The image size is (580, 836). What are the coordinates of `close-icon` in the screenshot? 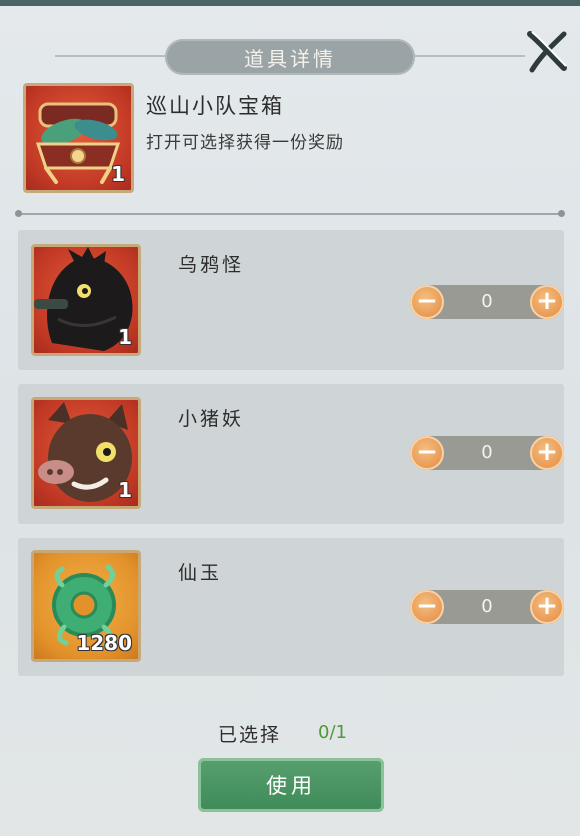 It's located at (547, 51).